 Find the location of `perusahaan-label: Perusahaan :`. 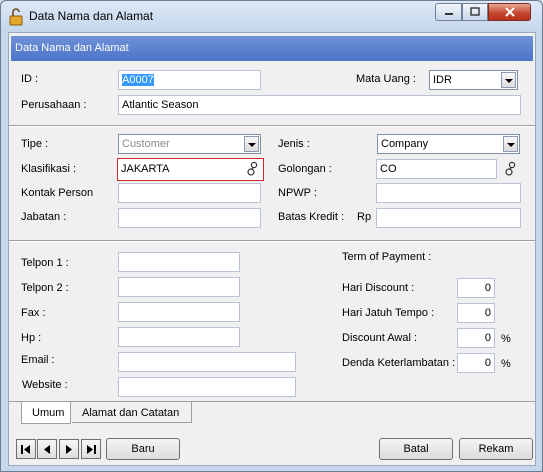

perusahaan-label: Perusahaan : is located at coordinates (54, 105).